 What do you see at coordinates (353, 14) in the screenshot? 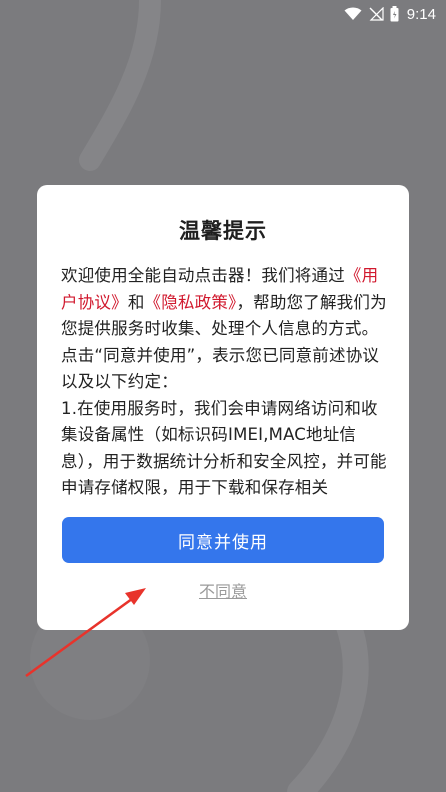
I see `wifi-icon` at bounding box center [353, 14].